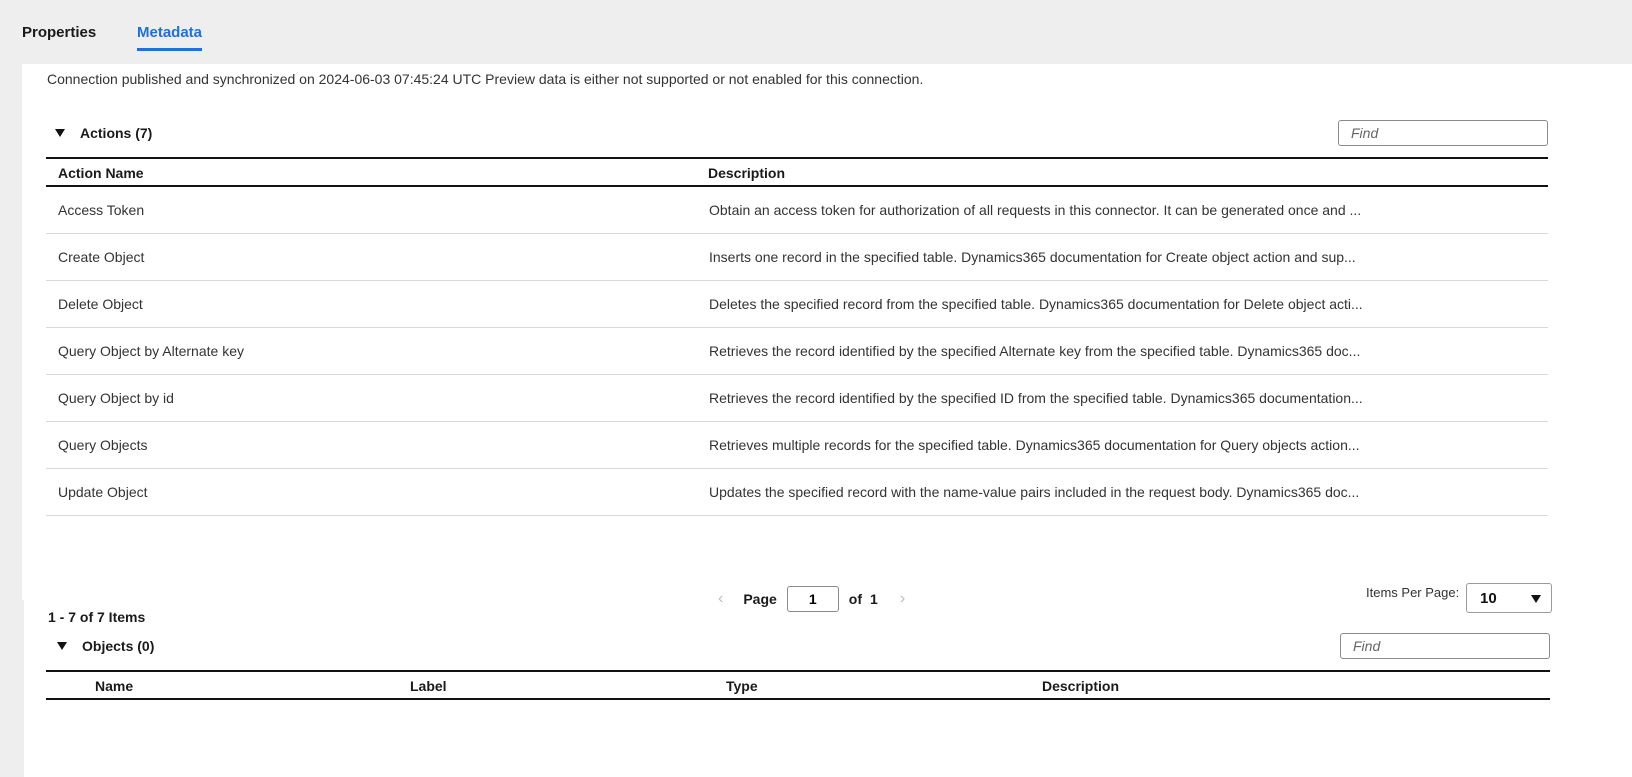 This screenshot has width=1632, height=777. What do you see at coordinates (797, 172) in the screenshot?
I see `actions-table-header: Action Name Description` at bounding box center [797, 172].